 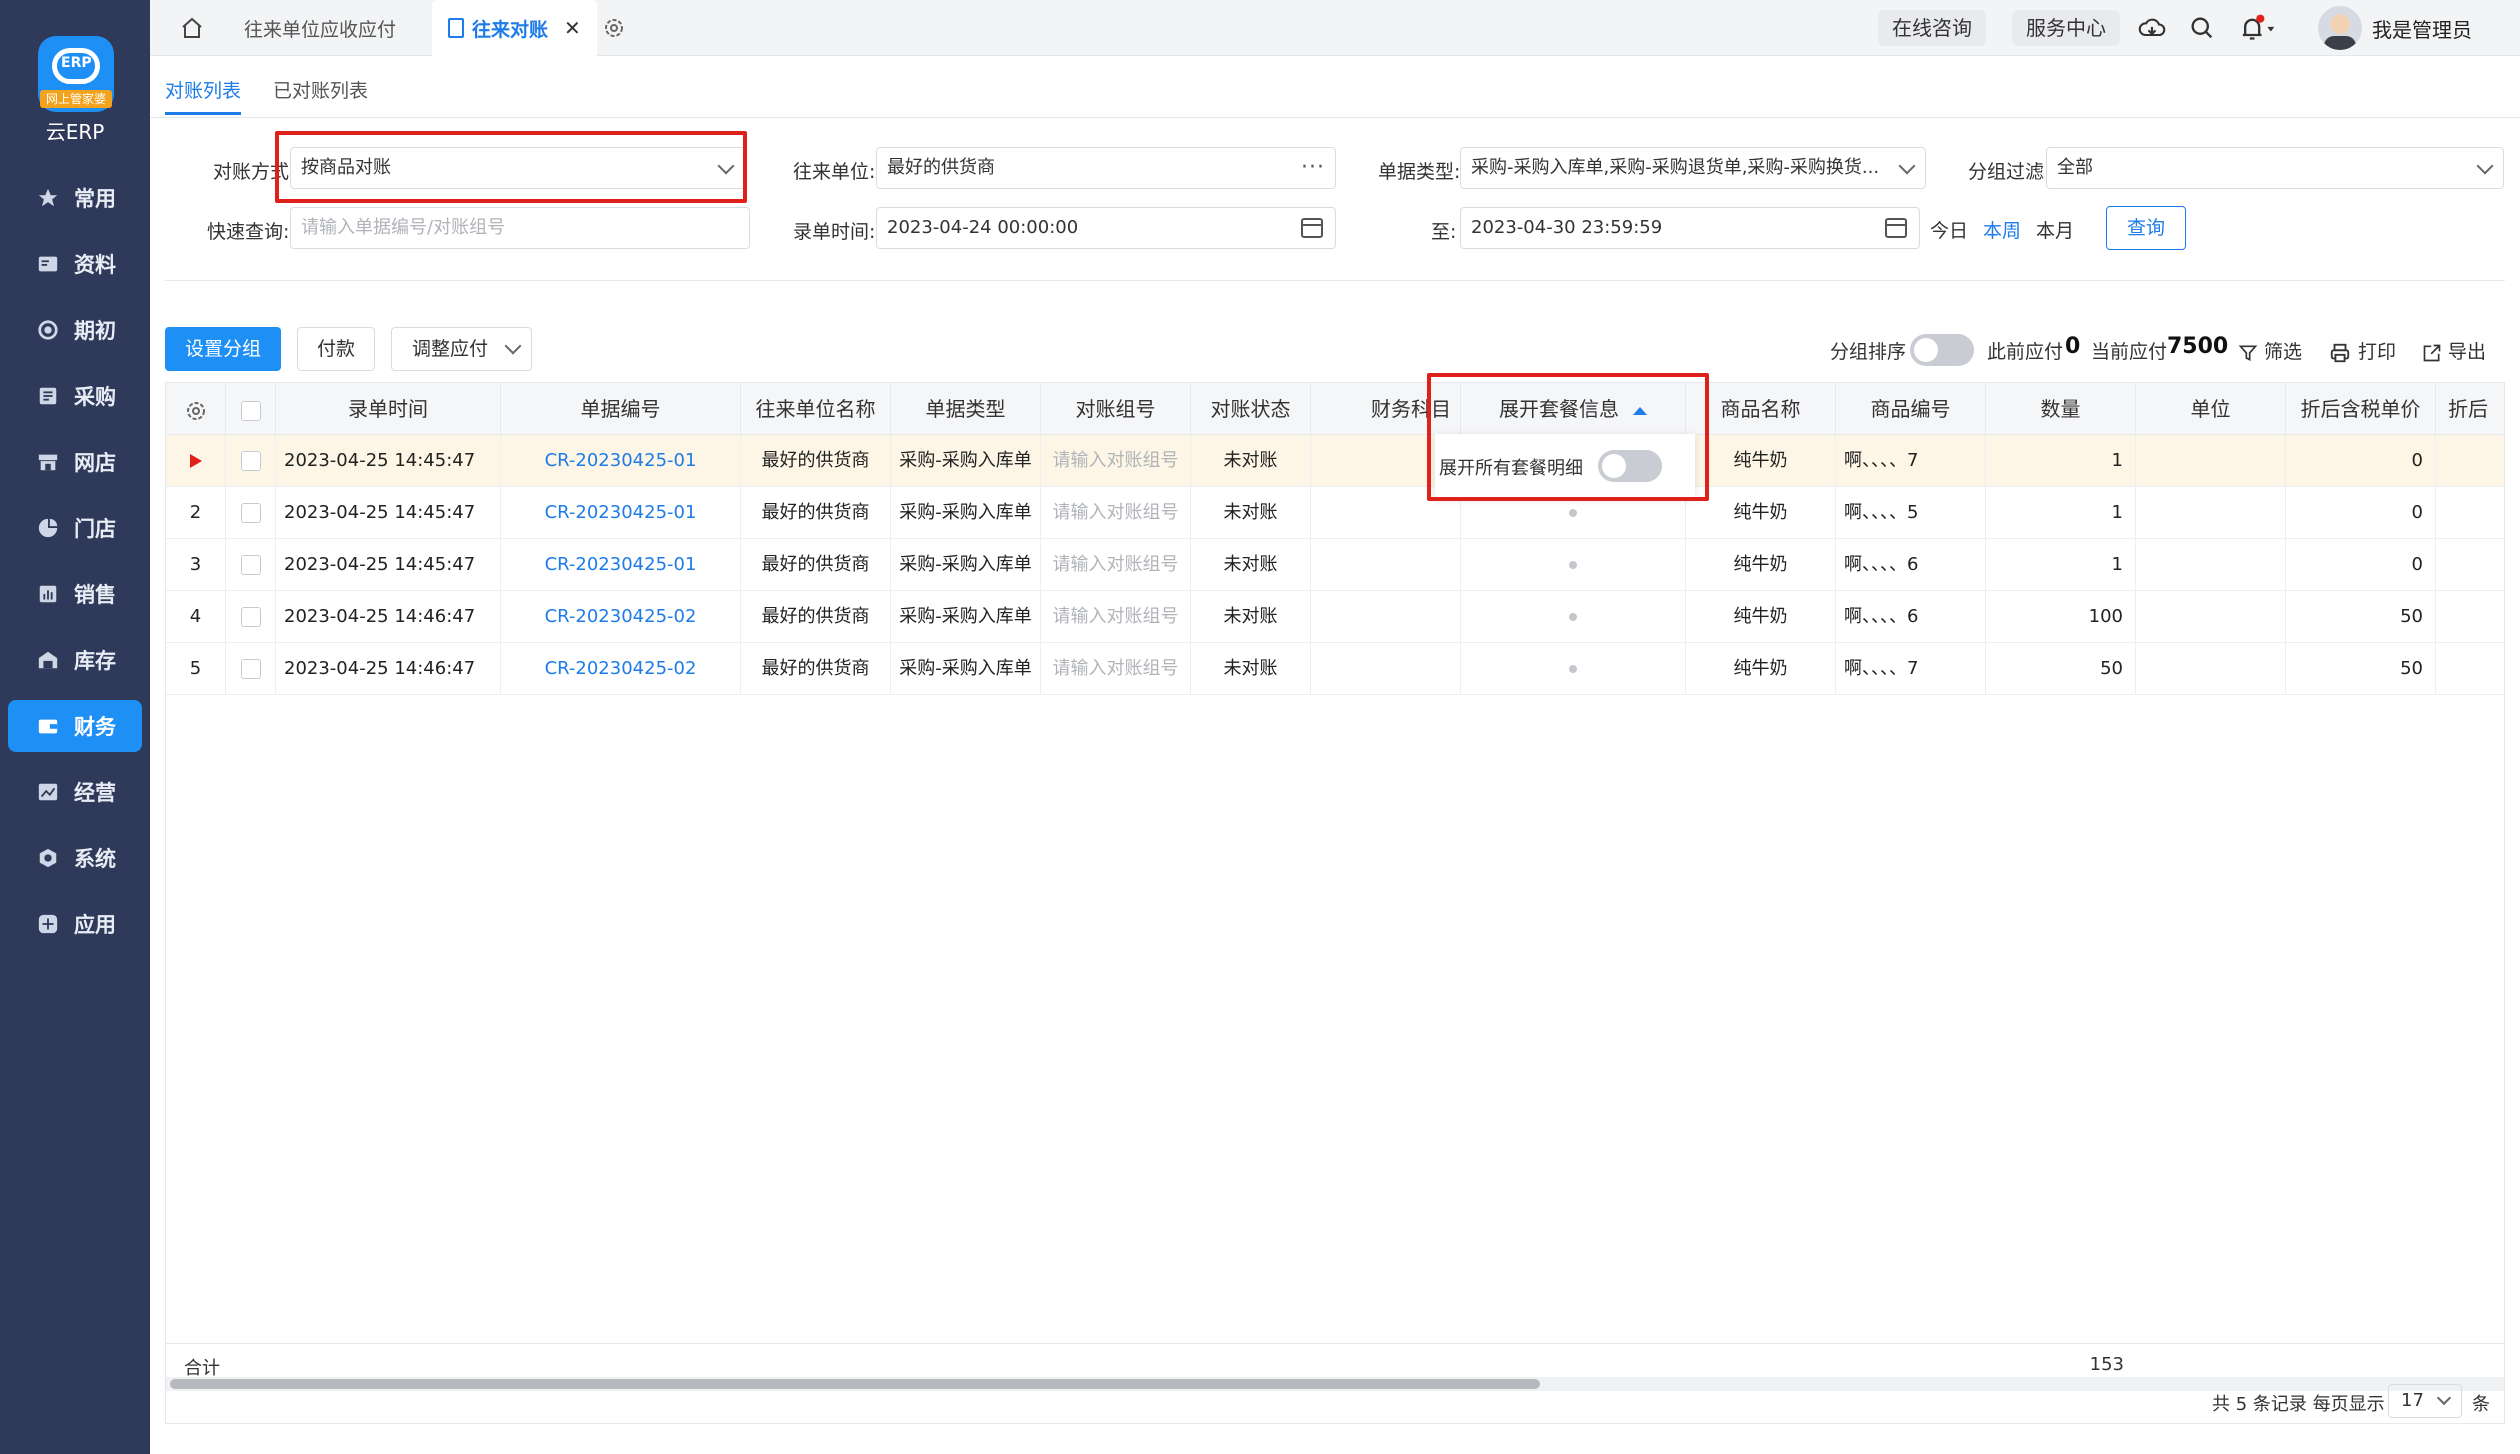 What do you see at coordinates (2152, 28) in the screenshot?
I see `cloud-download-icon` at bounding box center [2152, 28].